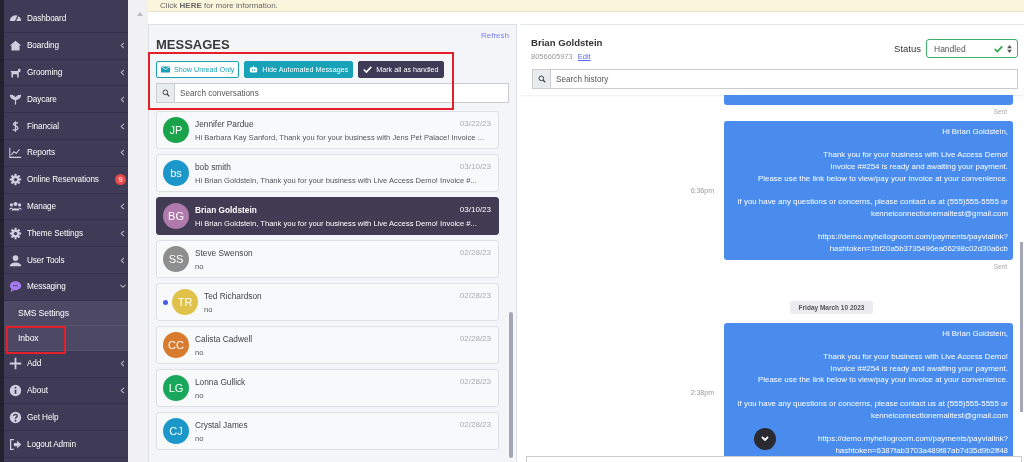 The image size is (1024, 462). Describe the element at coordinates (176, 431) in the screenshot. I see `avatar: CJ` at that location.